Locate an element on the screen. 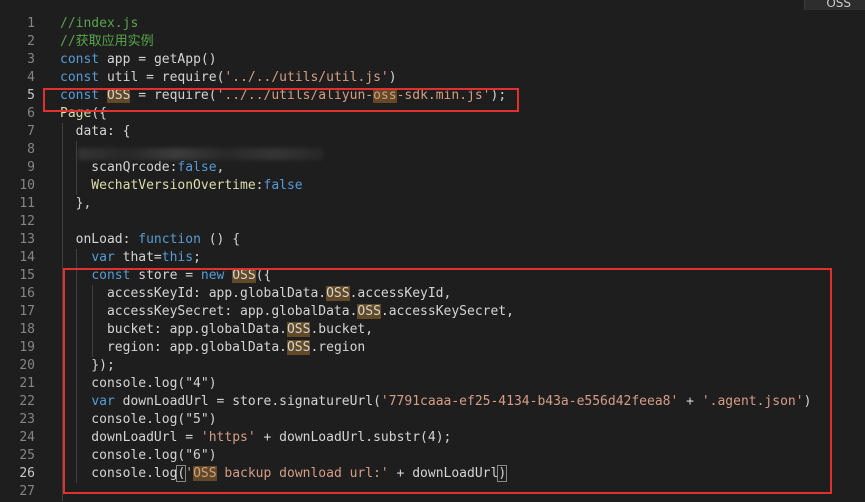 This screenshot has height=502, width=865. corner-tab: OSS is located at coordinates (834, 5).